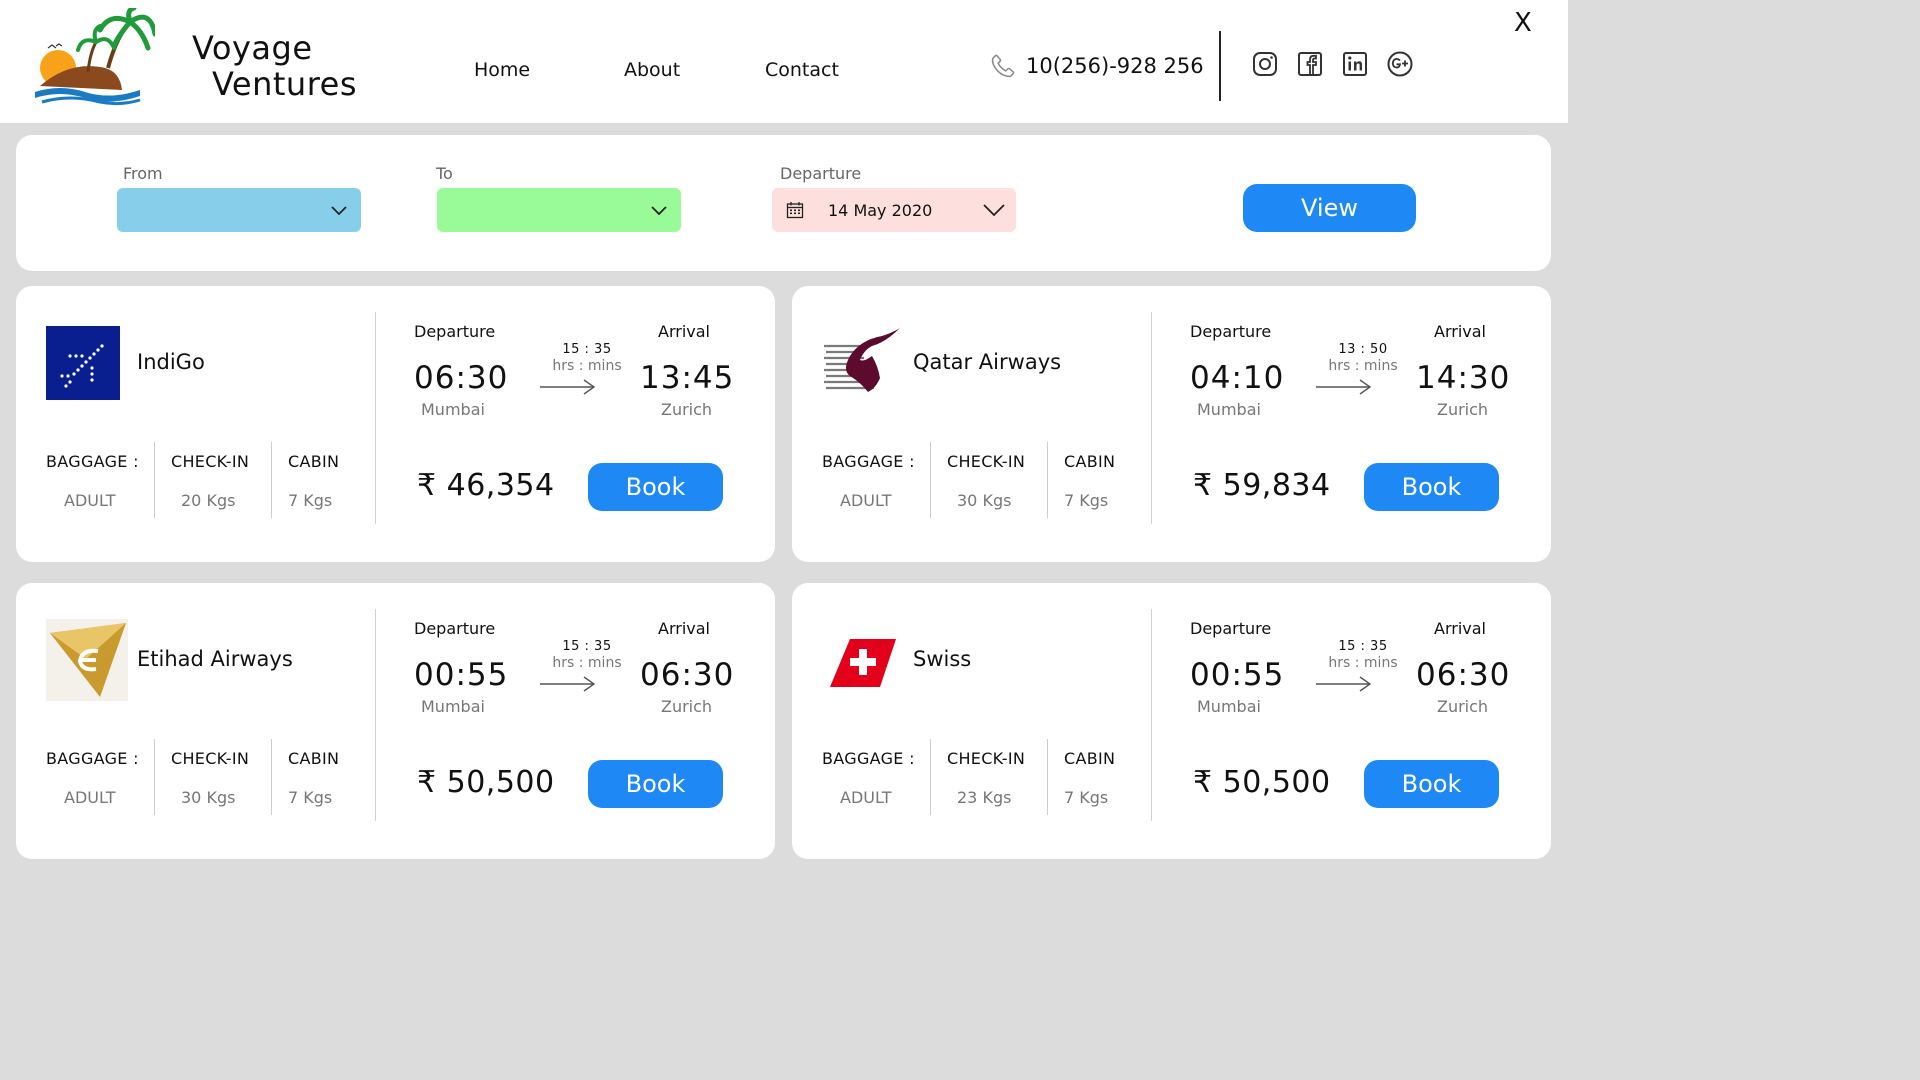 This screenshot has width=1920, height=1080. Describe the element at coordinates (987, 362) in the screenshot. I see `airline-name: Qatar Airways` at that location.